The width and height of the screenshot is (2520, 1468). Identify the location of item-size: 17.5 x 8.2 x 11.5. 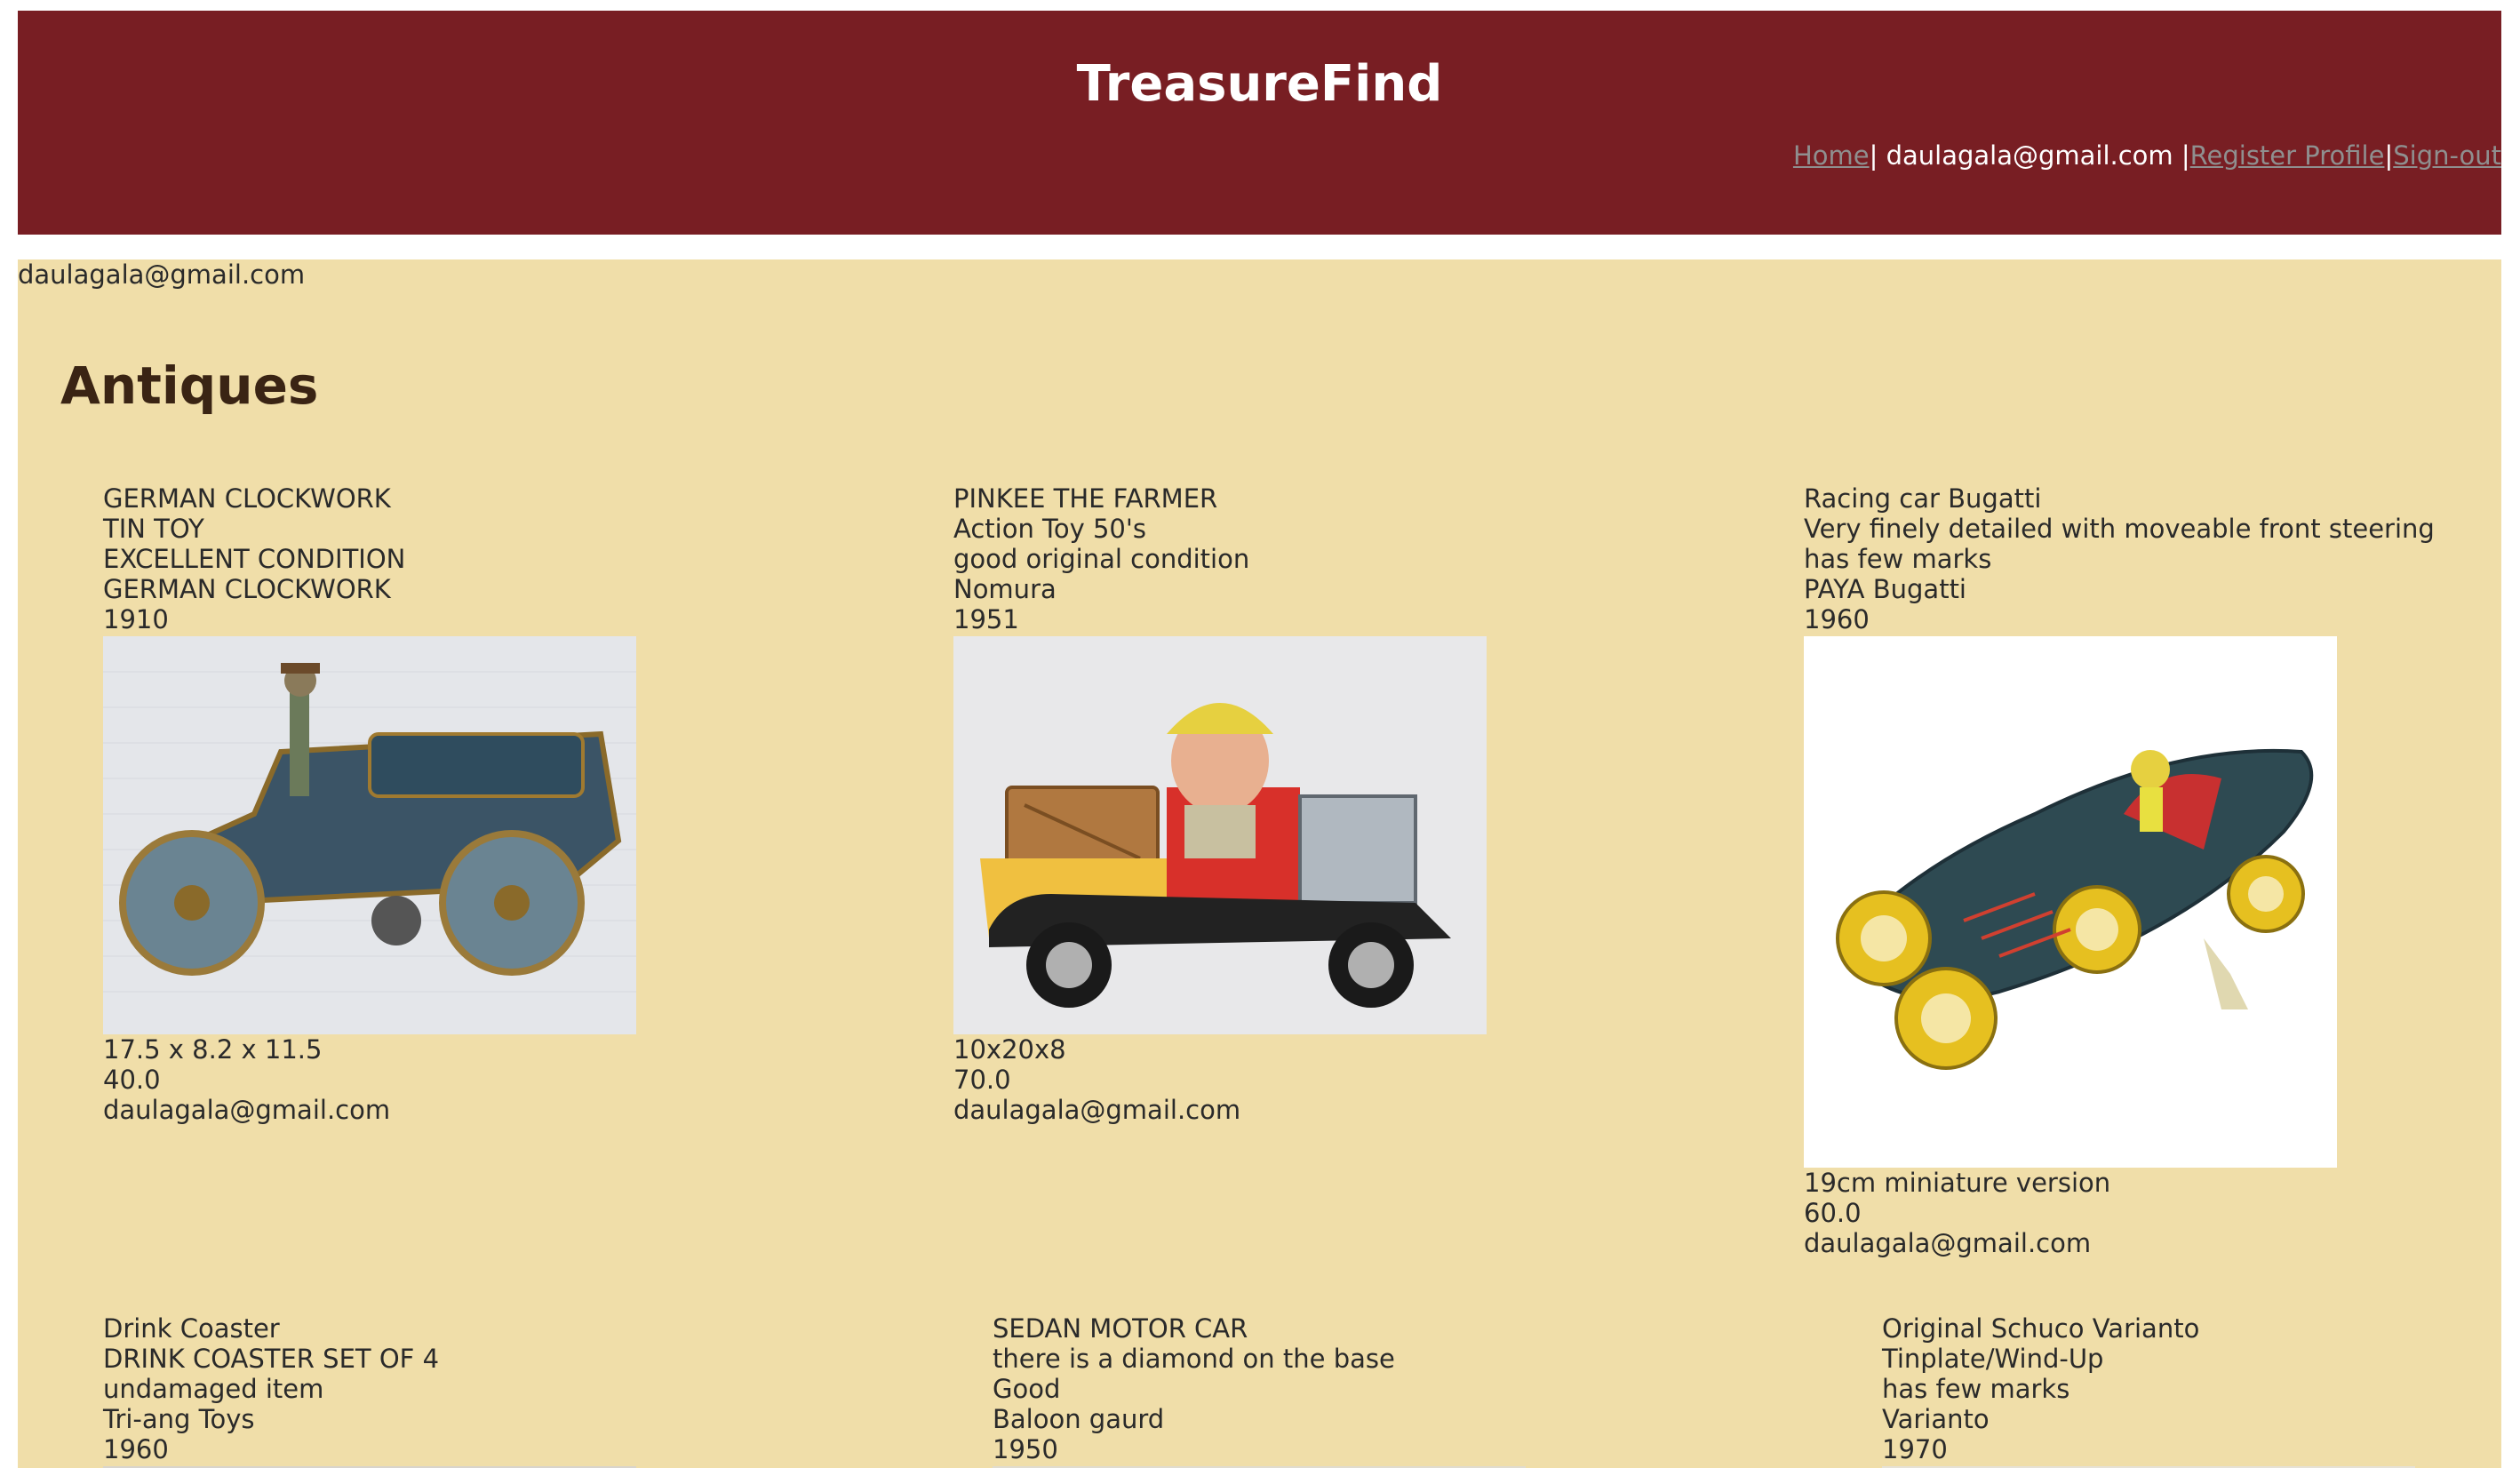
(213, 1049).